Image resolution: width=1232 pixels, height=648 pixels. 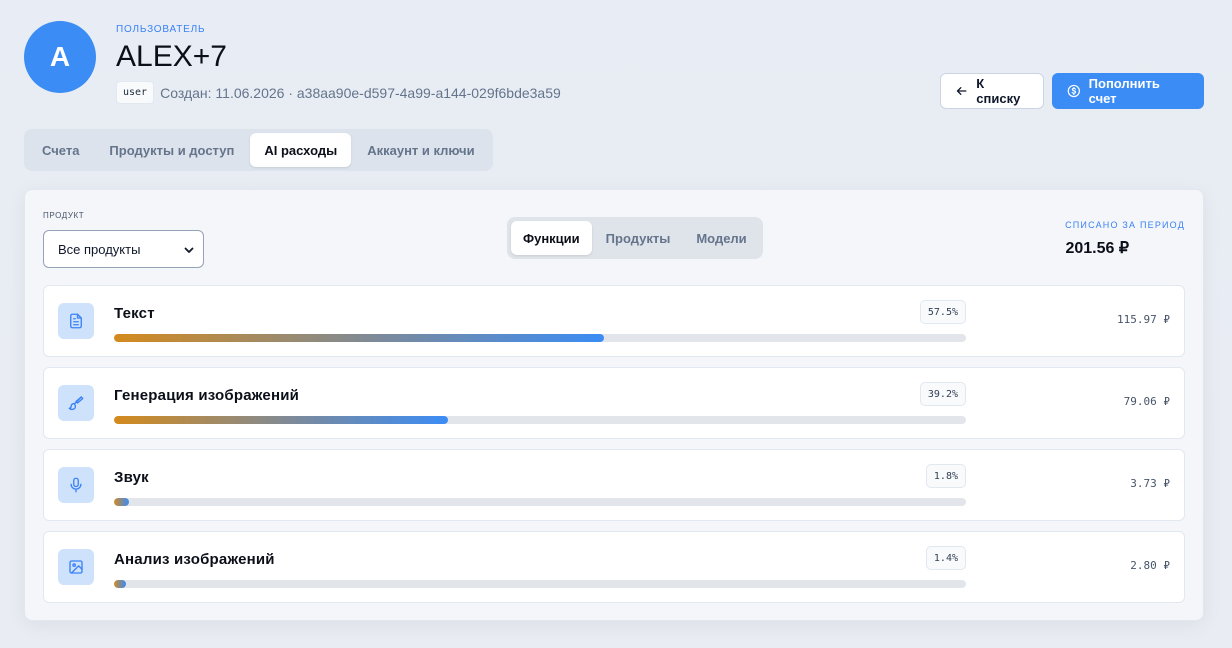 What do you see at coordinates (614, 321) in the screenshot?
I see `list-item: Текст 57.5% 115.97 ₽` at bounding box center [614, 321].